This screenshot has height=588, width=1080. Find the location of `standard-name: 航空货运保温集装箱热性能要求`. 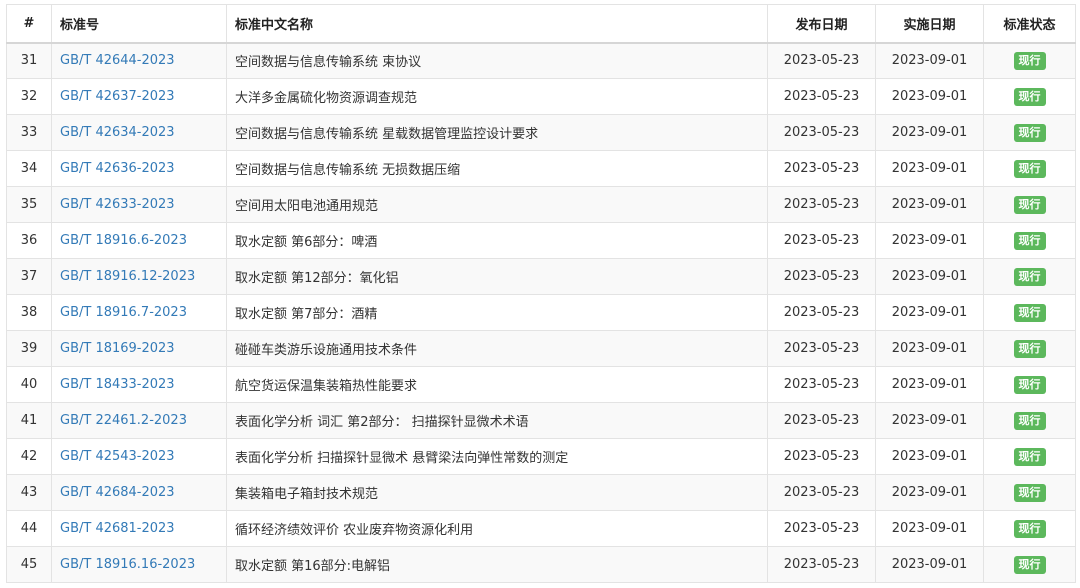

standard-name: 航空货运保温集装箱热性能要求 is located at coordinates (497, 384).